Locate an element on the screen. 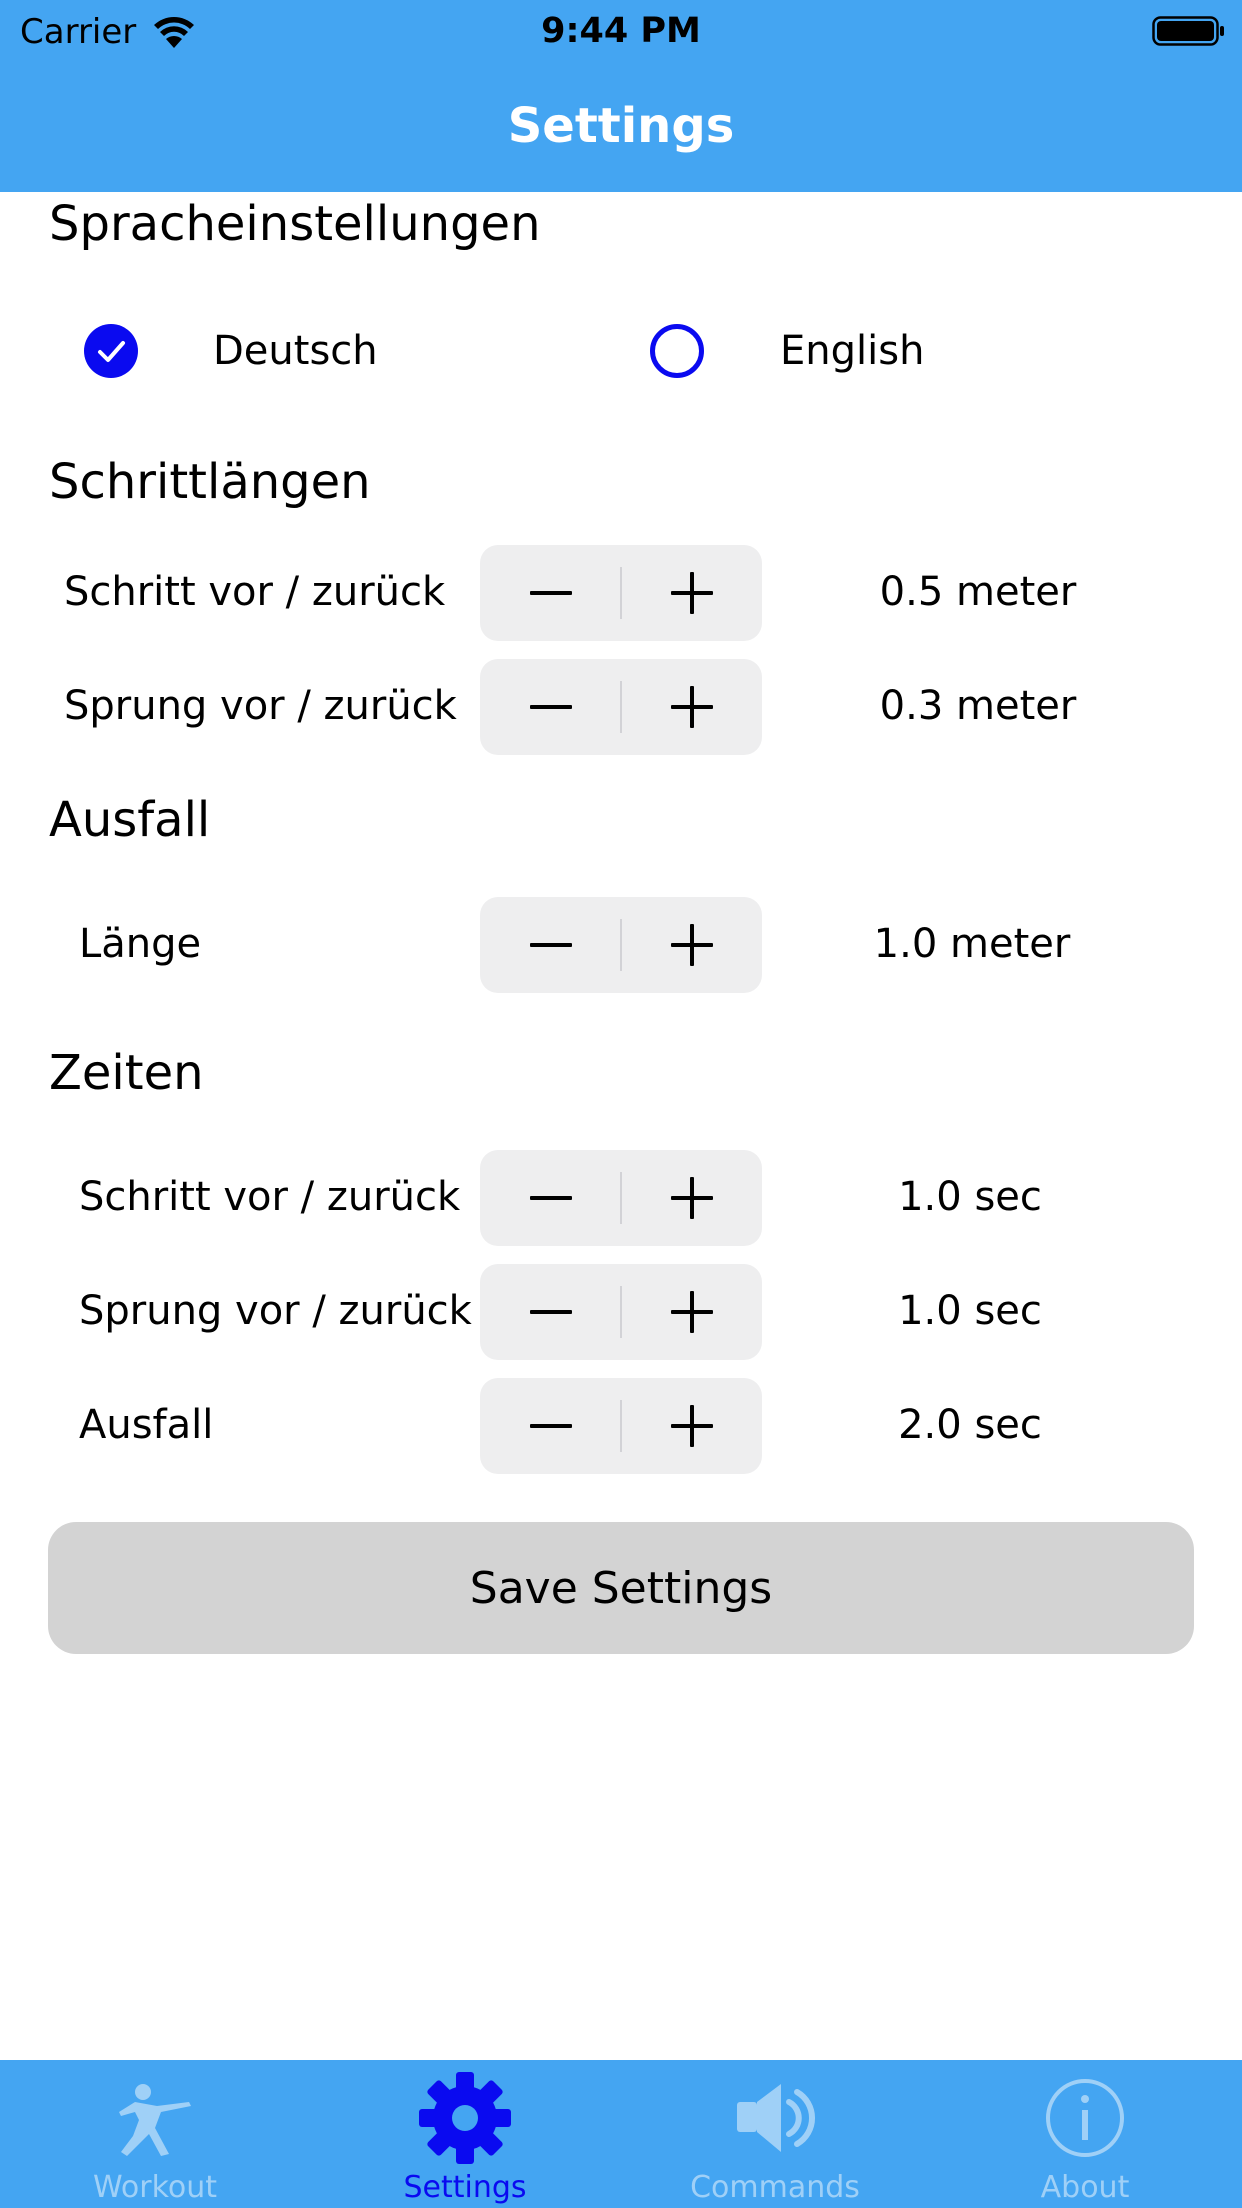 This screenshot has height=2208, width=1242. lunge-length-stepper is located at coordinates (621, 945).